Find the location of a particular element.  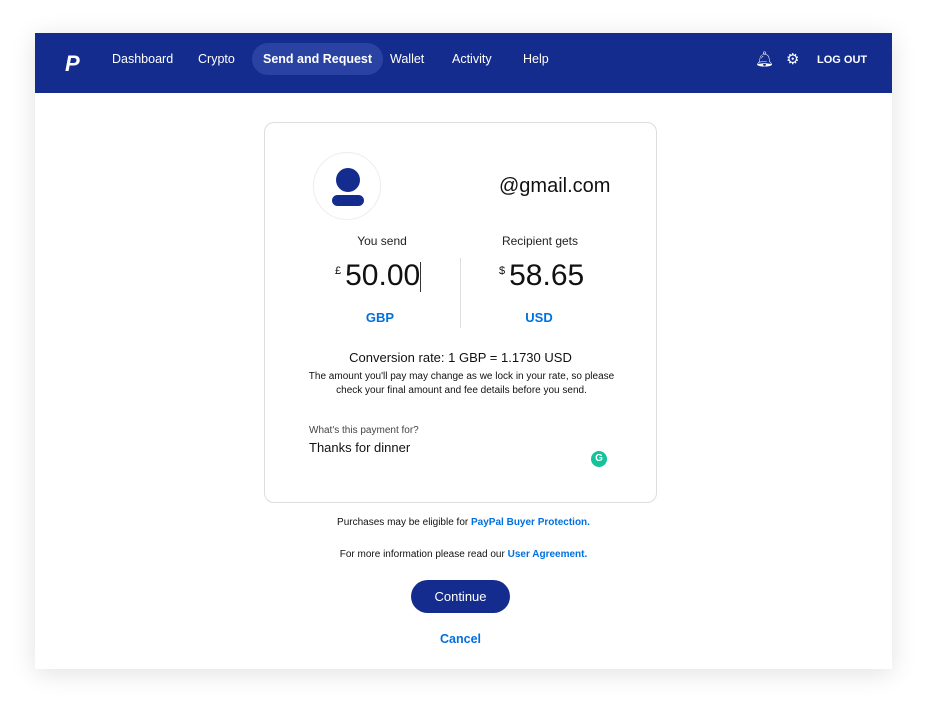

buyer-protection-link: PayPal Buyer Protection. is located at coordinates (530, 522).